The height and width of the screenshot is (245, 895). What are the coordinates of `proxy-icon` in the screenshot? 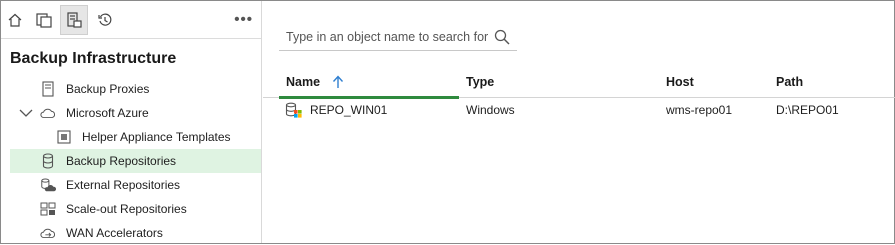 It's located at (48, 89).